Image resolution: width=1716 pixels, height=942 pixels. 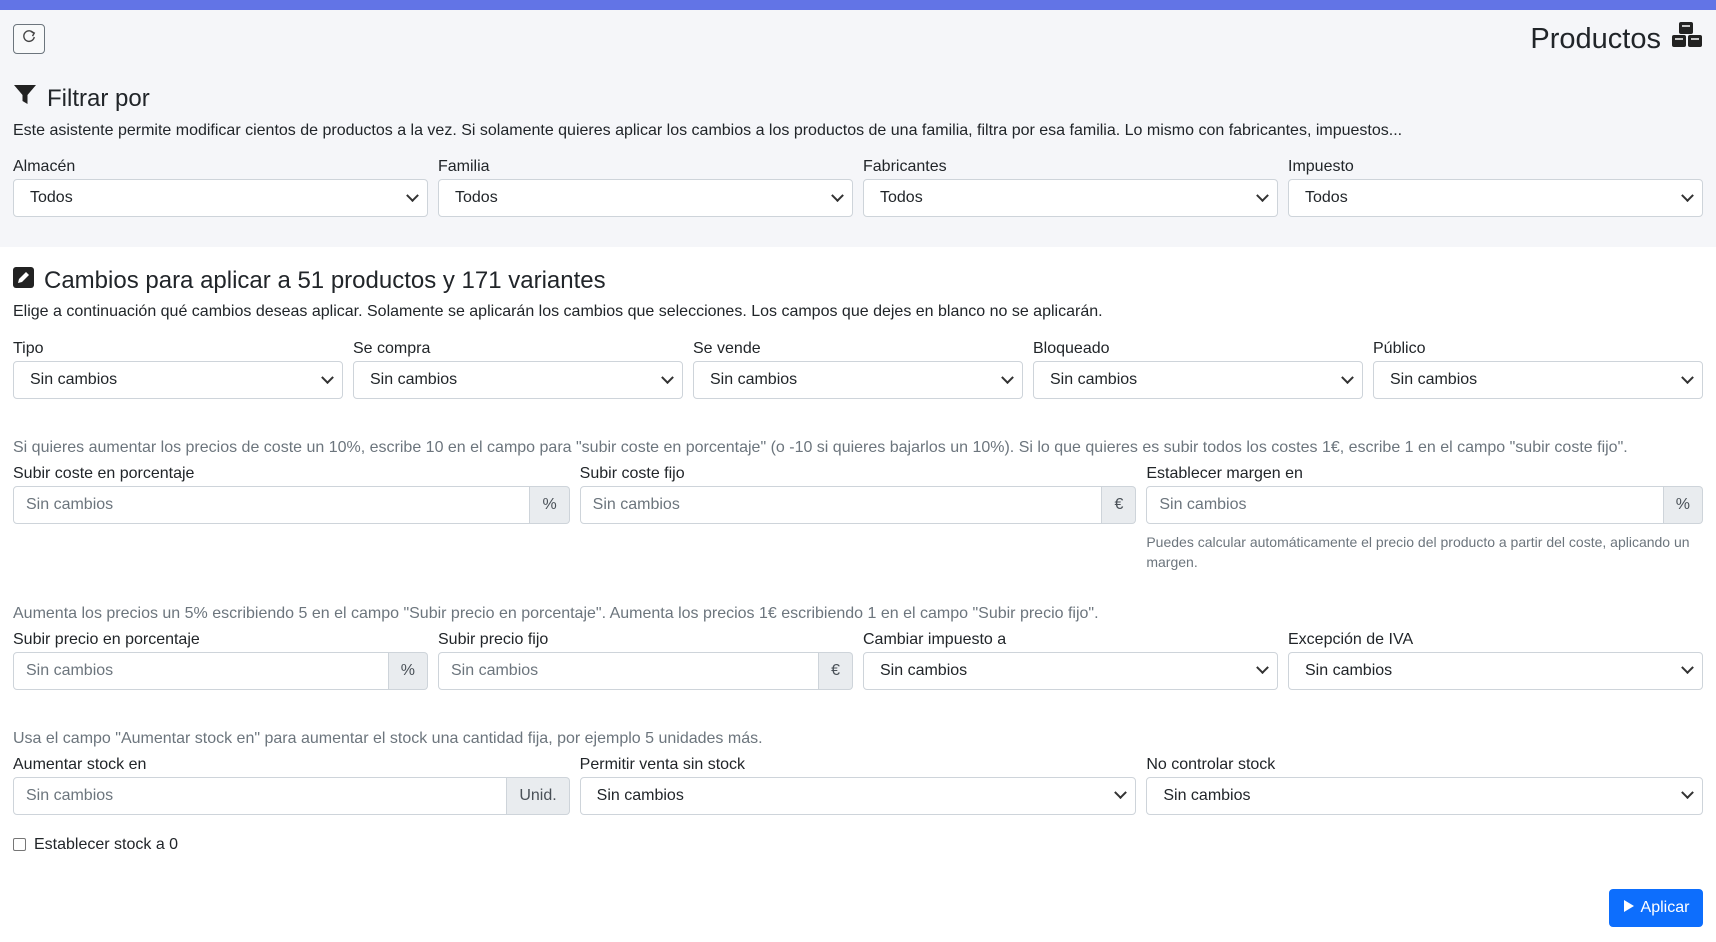 I want to click on margin-group: Sin cambios %, so click(x=1425, y=505).